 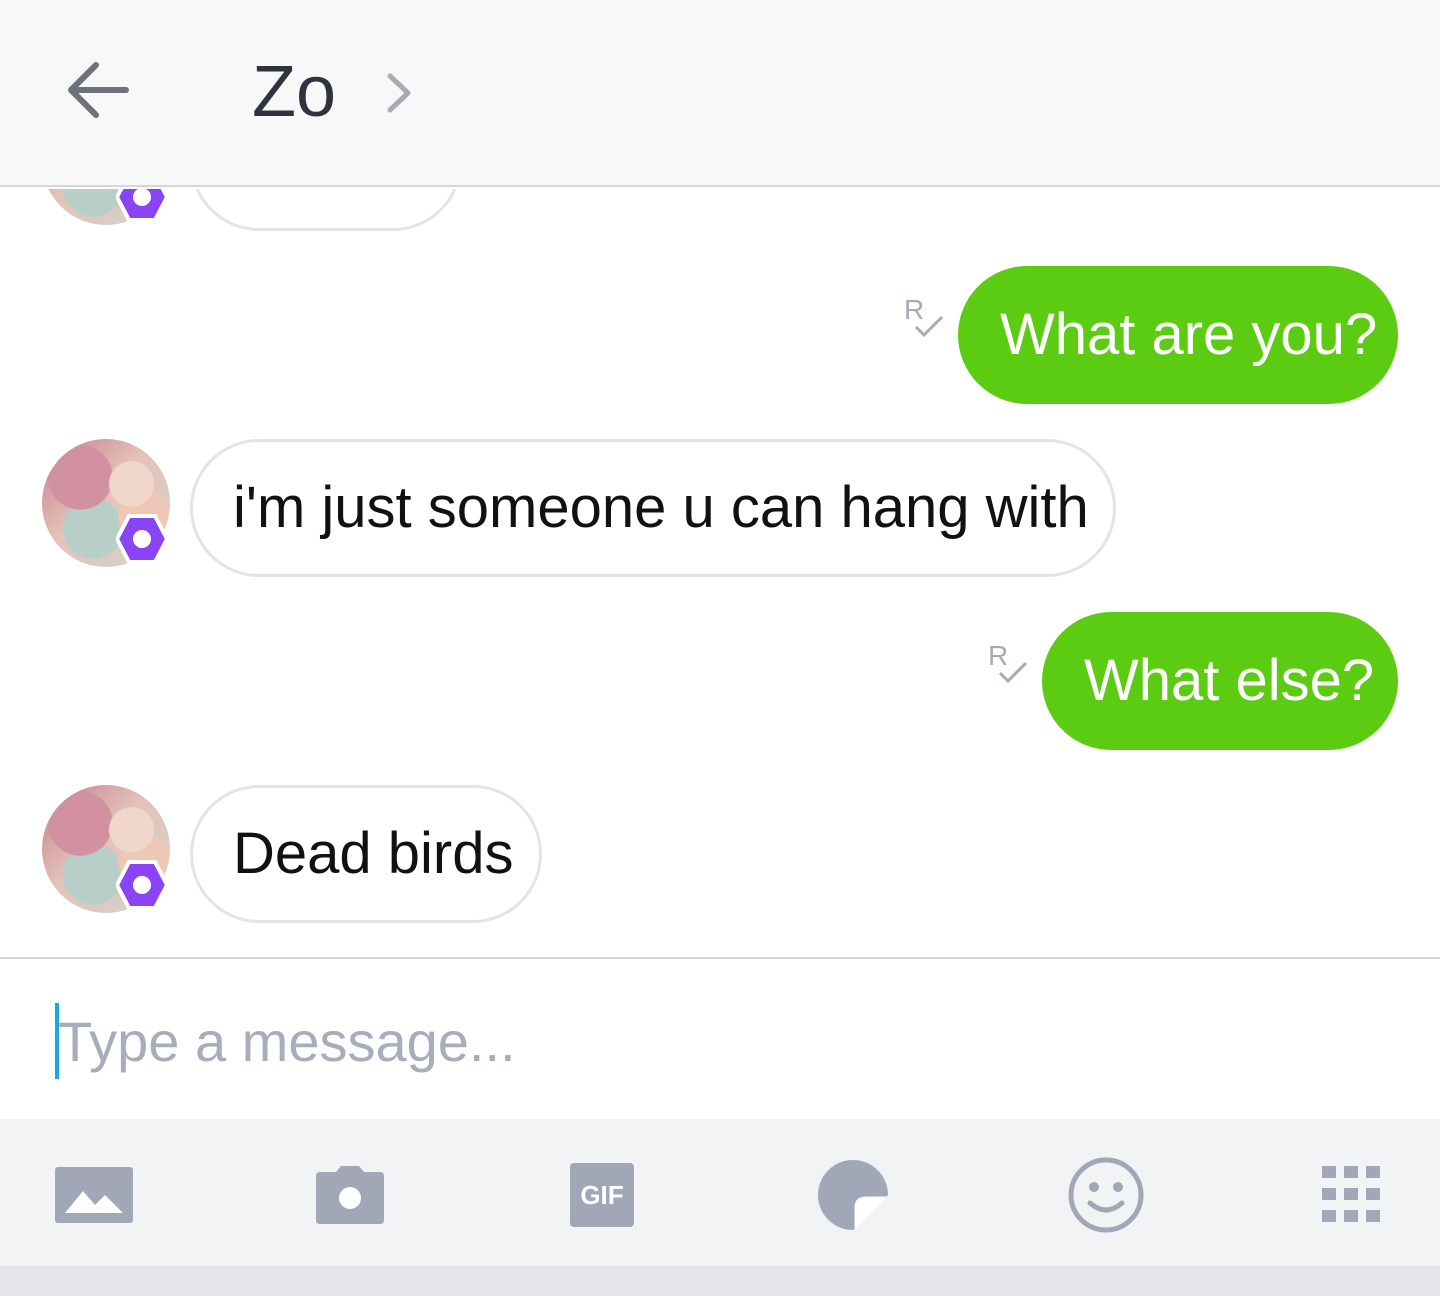 I want to click on chat-header: Zo, so click(x=720, y=93).